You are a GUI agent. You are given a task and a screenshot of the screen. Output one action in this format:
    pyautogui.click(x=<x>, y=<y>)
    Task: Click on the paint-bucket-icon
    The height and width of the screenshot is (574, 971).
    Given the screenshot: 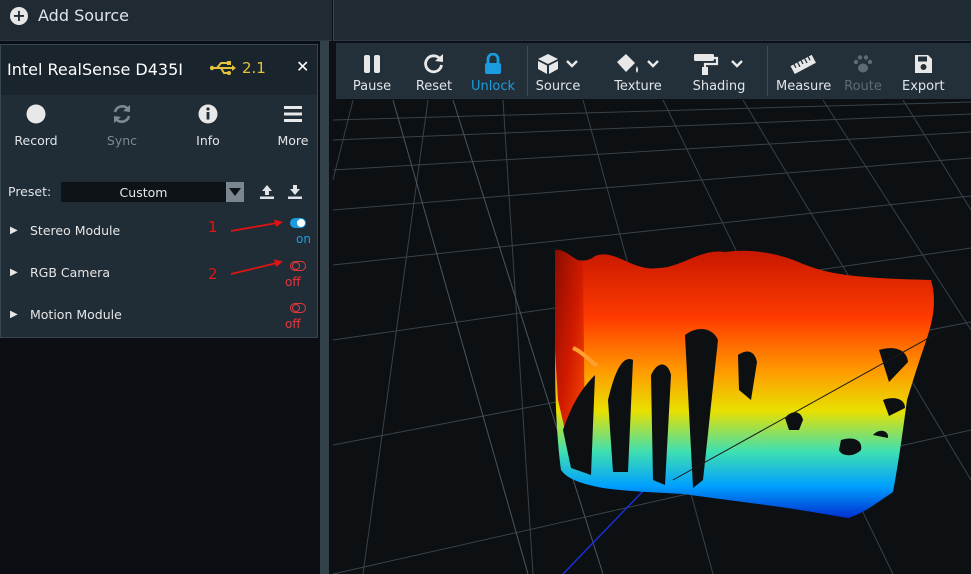 What is the action you would take?
    pyautogui.click(x=638, y=63)
    